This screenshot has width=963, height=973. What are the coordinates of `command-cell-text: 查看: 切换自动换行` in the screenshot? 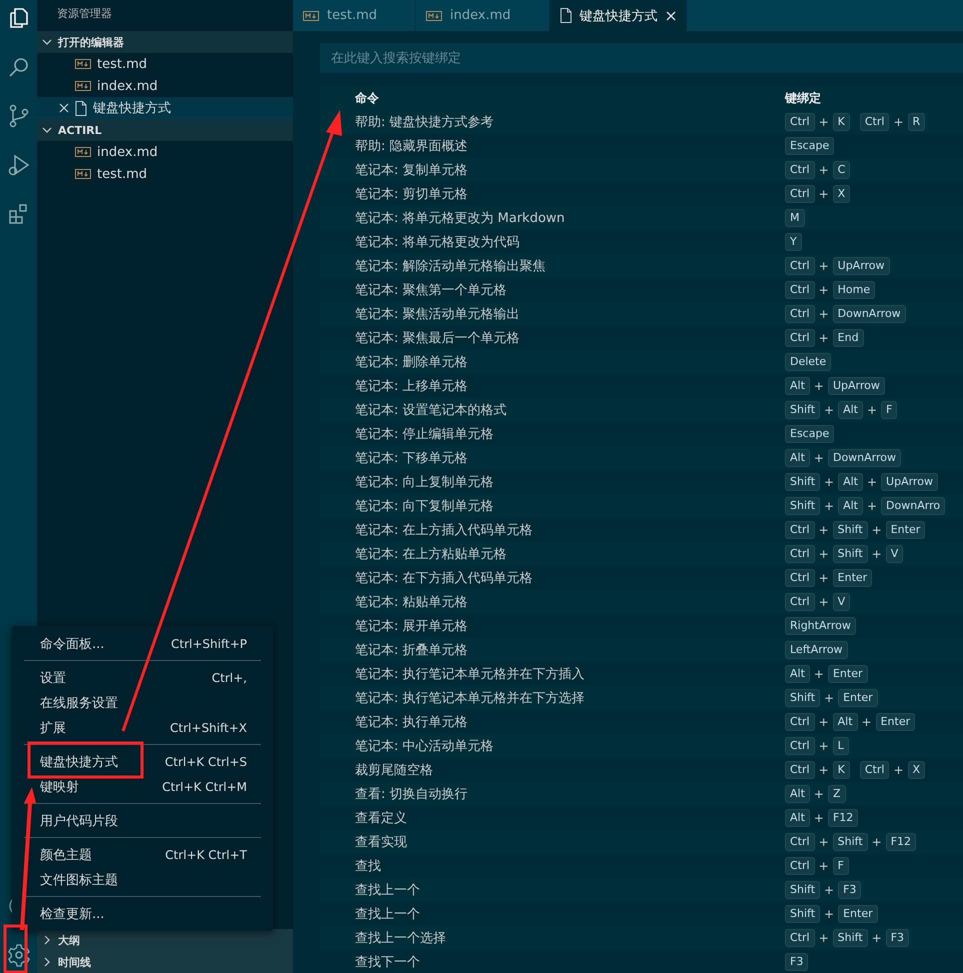 It's located at (411, 794).